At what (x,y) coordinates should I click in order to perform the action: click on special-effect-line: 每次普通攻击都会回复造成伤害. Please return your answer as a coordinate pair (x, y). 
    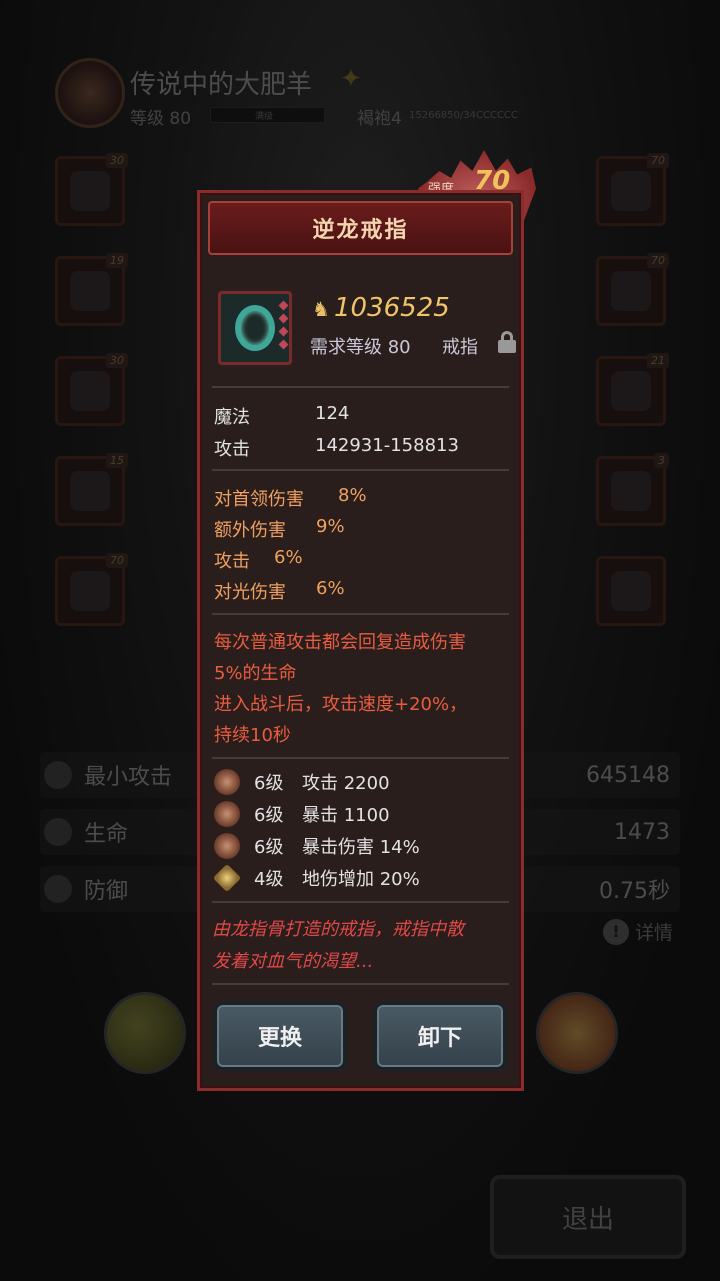
    Looking at the image, I should click on (340, 642).